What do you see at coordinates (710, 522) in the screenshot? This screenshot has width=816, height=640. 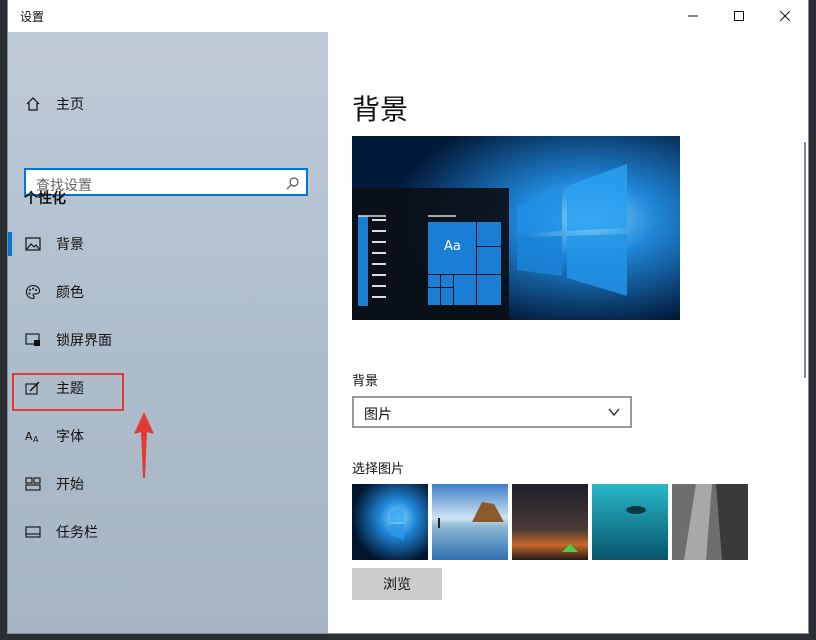 I see `picture-thumbnail-rock` at bounding box center [710, 522].